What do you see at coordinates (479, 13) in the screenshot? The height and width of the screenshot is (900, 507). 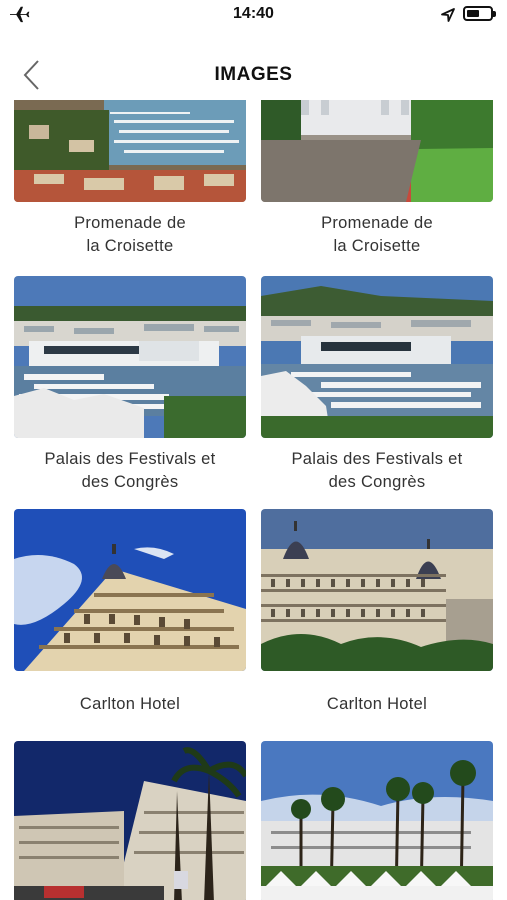 I see `battery-icon` at bounding box center [479, 13].